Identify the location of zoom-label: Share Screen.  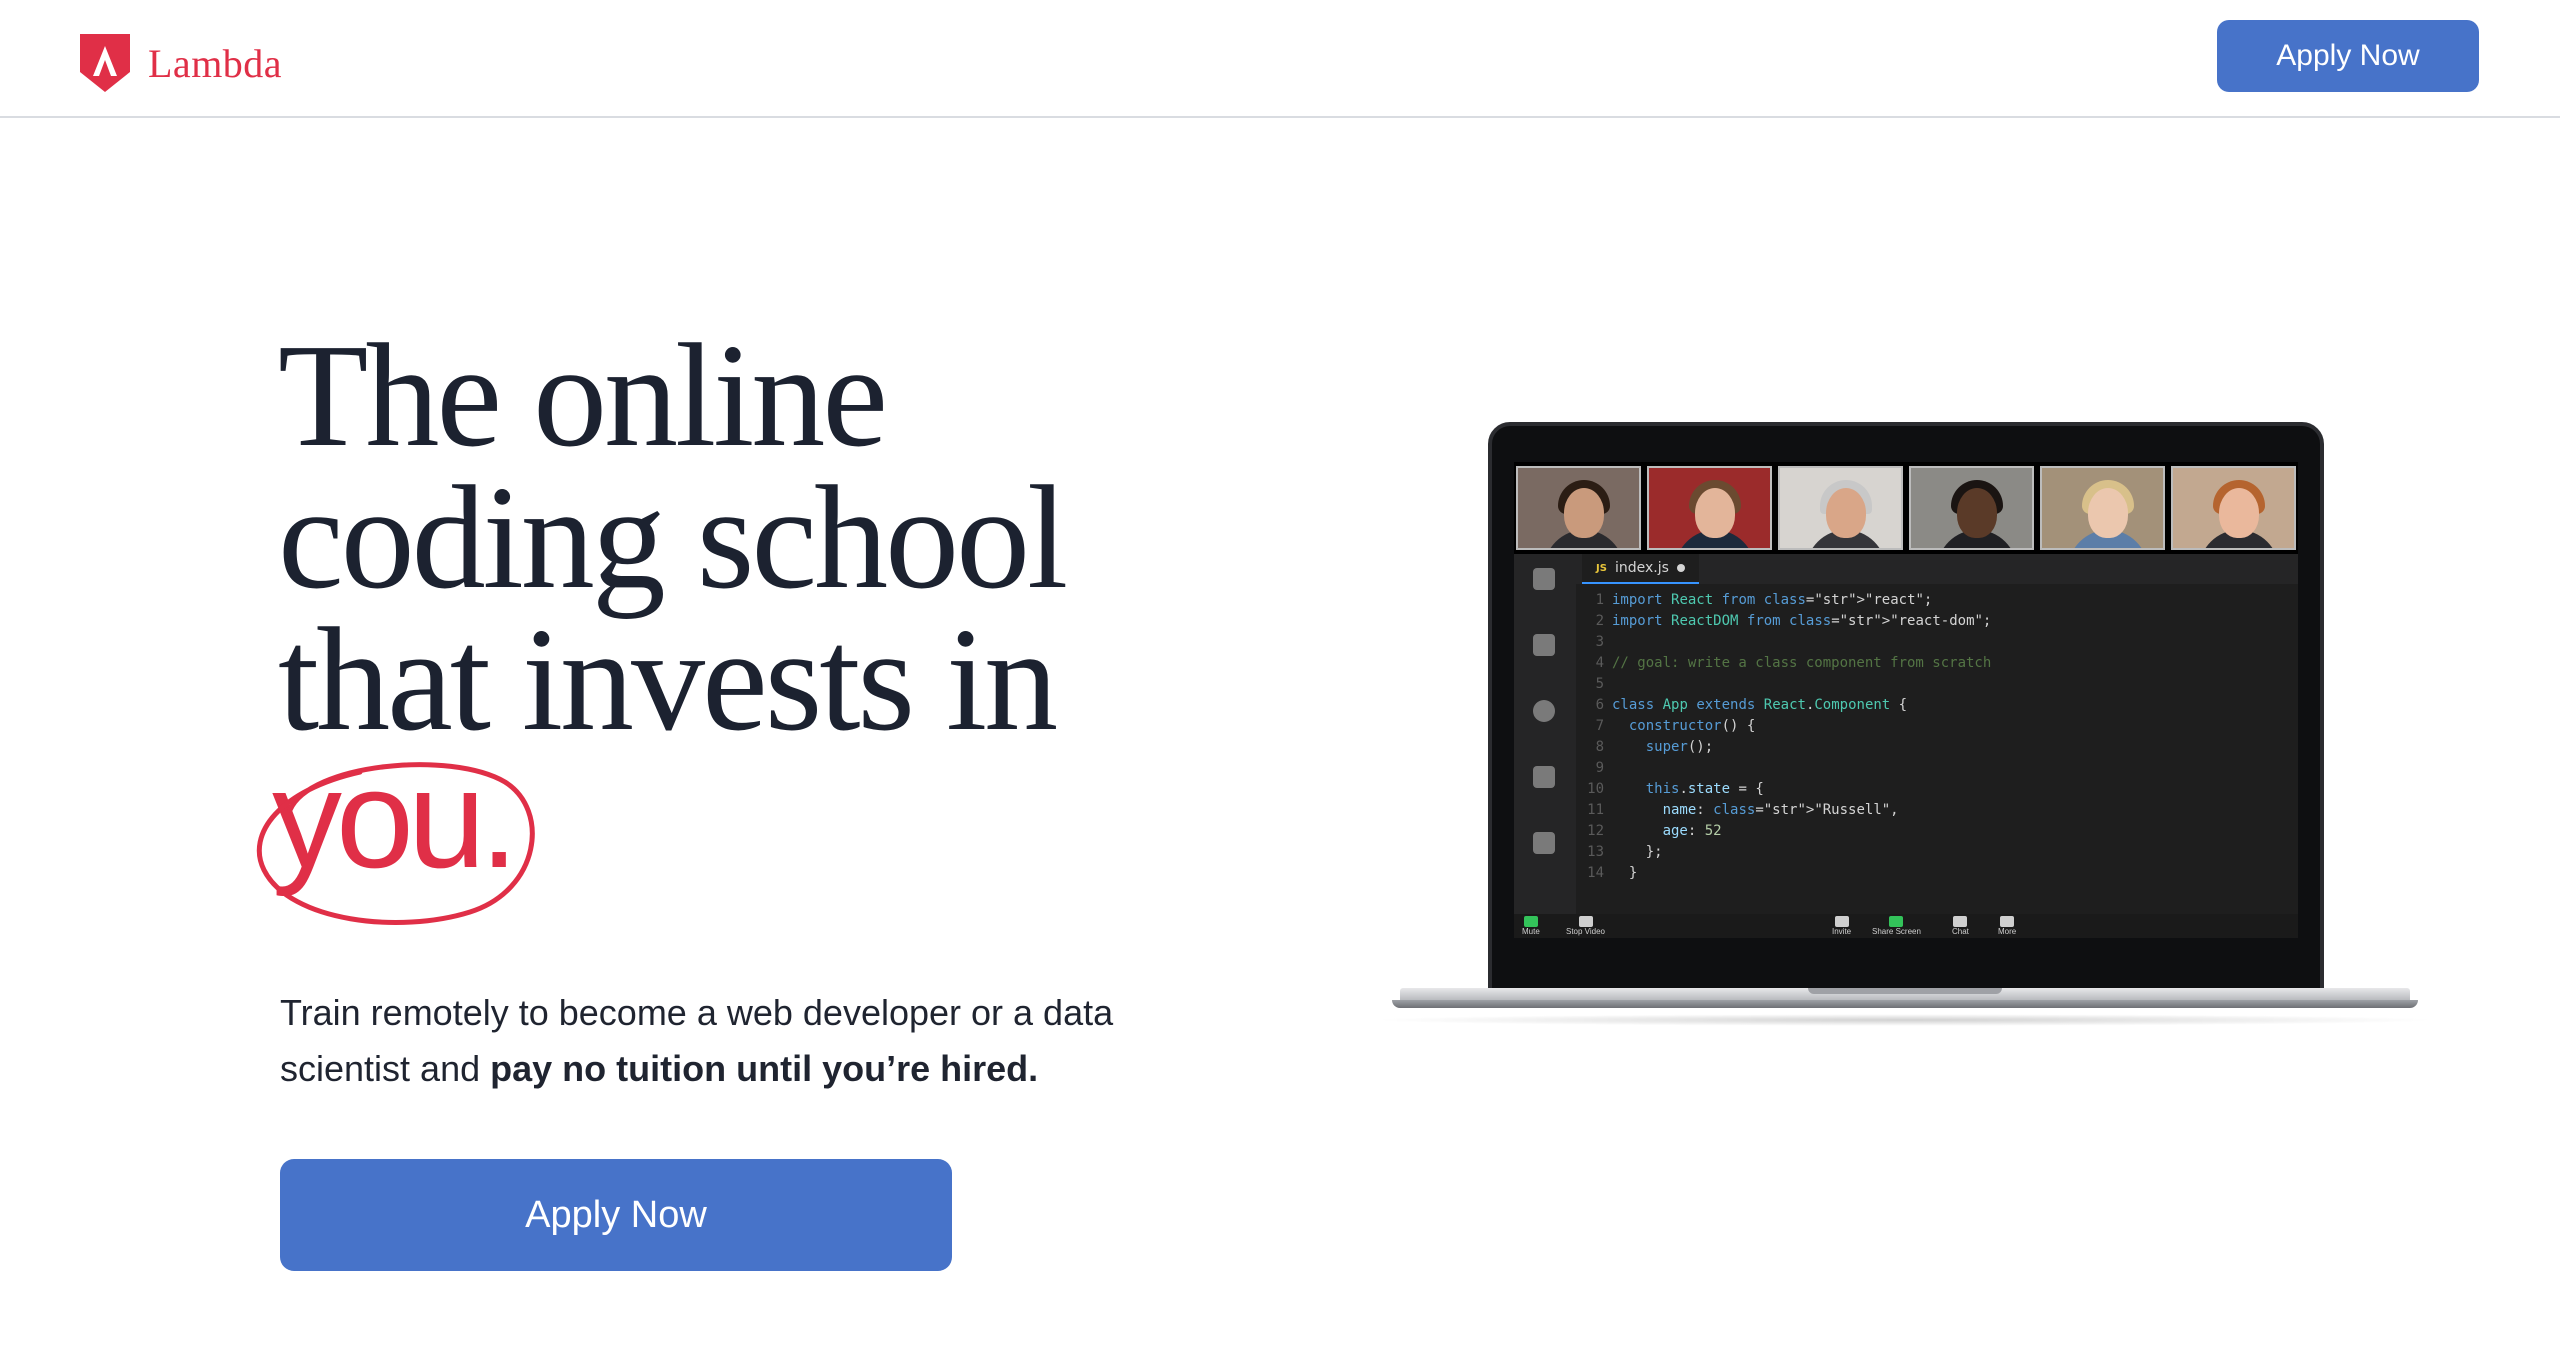
(1896, 931).